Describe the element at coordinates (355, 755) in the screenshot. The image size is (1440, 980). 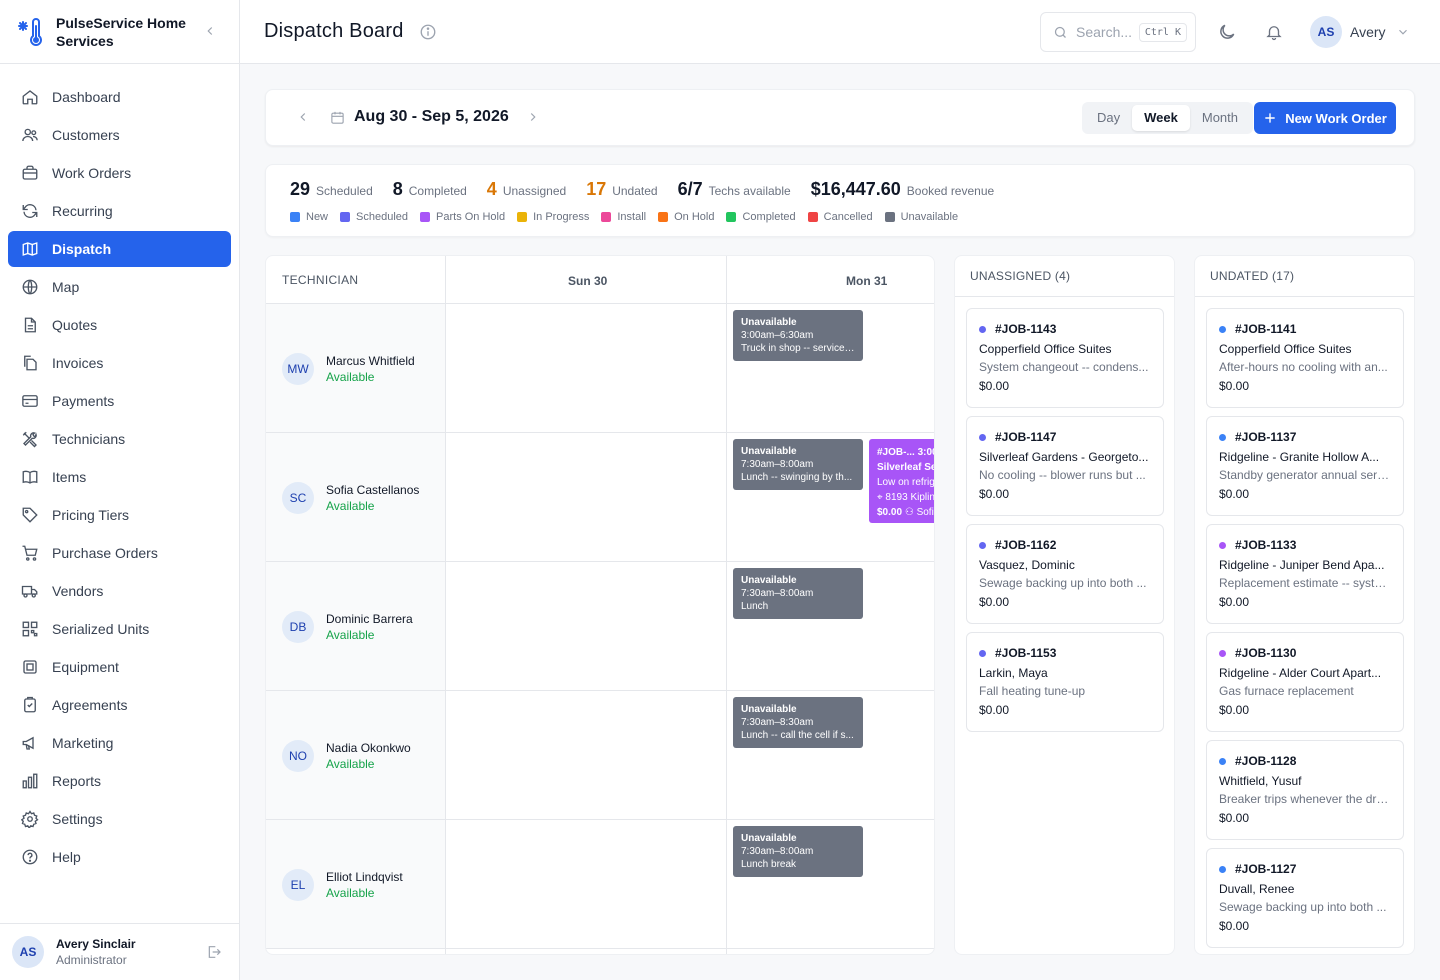
I see `technician-cell: NO Nadia Okonkwo Available` at that location.